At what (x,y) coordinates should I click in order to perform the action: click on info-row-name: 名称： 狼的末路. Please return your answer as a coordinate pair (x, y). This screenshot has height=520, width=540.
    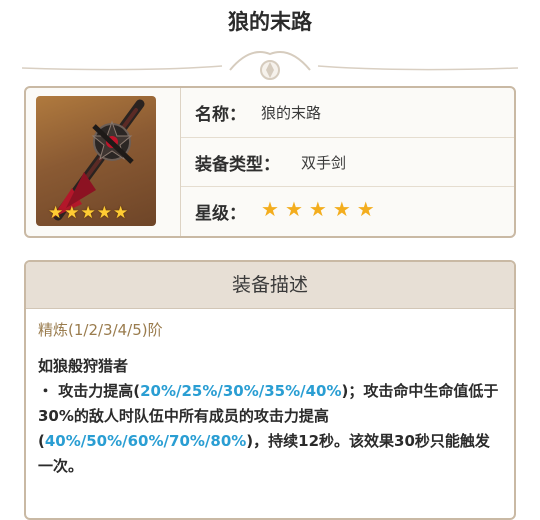
    Looking at the image, I should click on (347, 112).